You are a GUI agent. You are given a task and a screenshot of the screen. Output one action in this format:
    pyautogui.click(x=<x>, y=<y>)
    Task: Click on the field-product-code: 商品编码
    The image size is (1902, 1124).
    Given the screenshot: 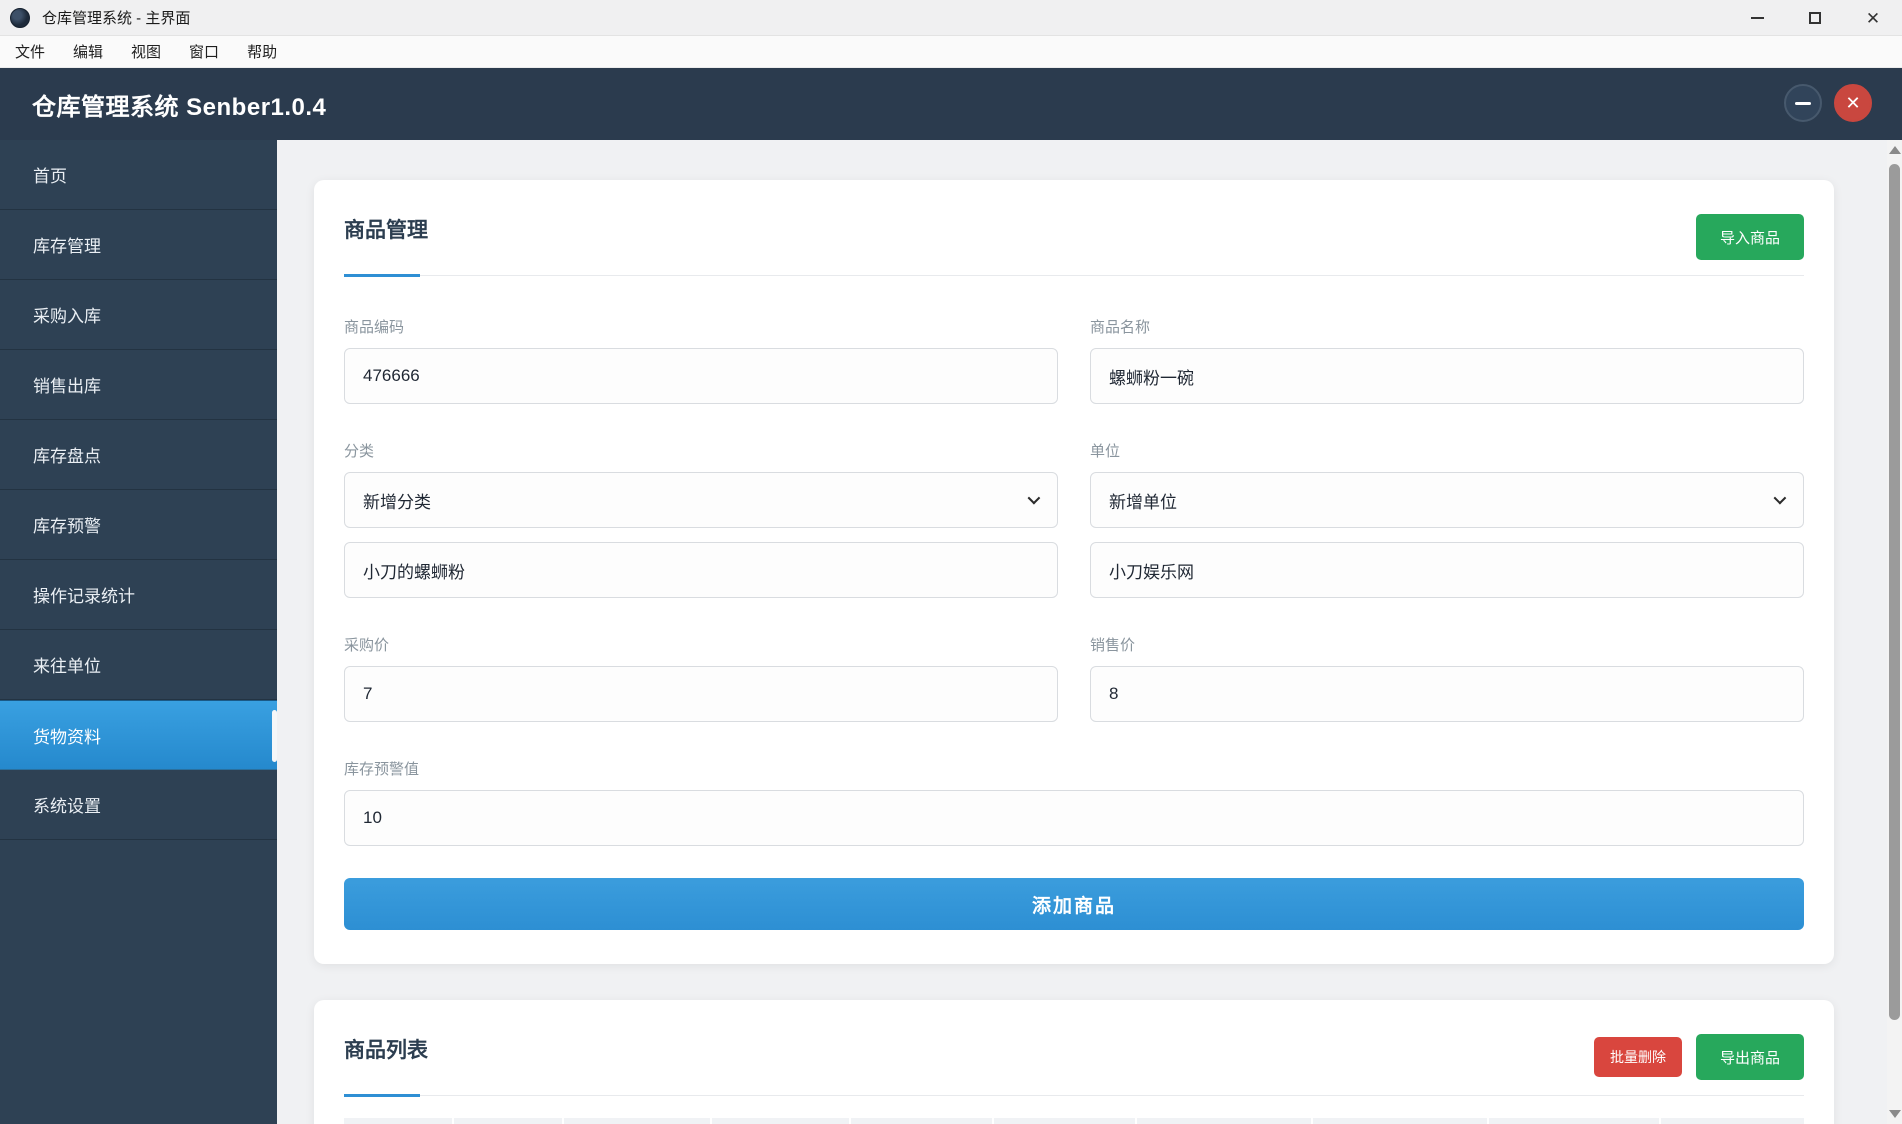 What is the action you would take?
    pyautogui.click(x=701, y=360)
    